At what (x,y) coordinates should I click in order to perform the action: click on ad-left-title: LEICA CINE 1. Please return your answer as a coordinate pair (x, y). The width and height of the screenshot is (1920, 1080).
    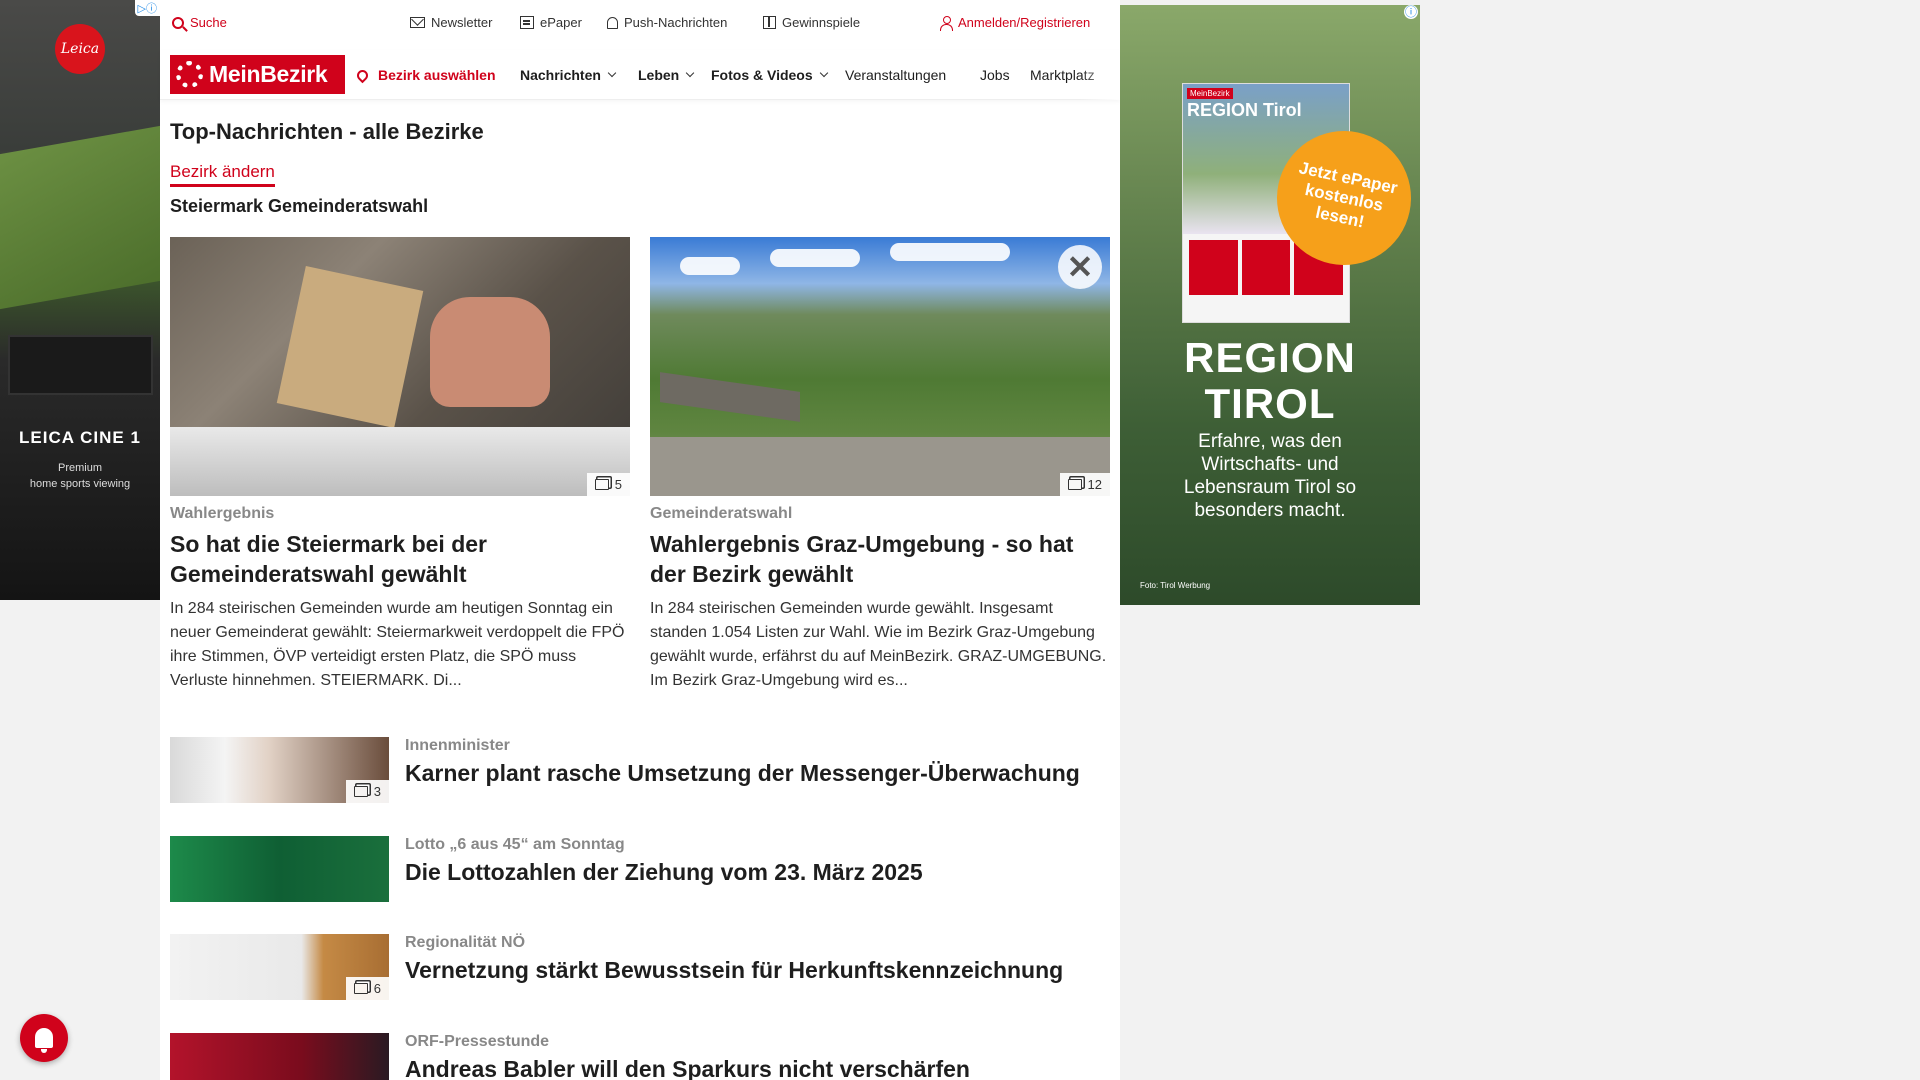
    Looking at the image, I should click on (80, 437).